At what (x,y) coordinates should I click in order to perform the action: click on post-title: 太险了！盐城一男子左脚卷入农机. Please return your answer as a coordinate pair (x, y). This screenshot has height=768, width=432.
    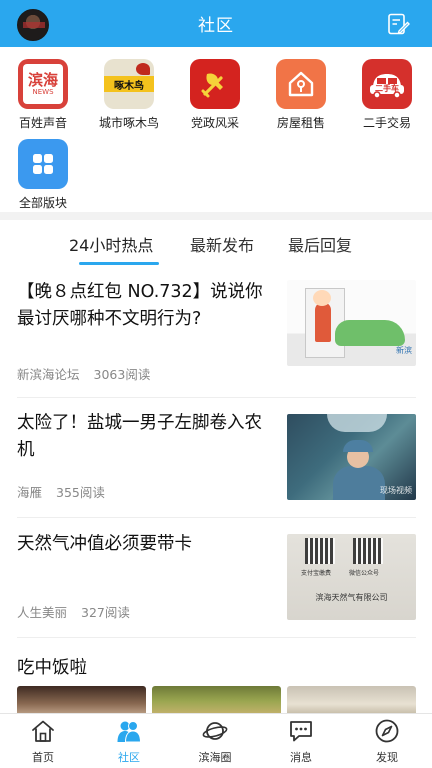
    Looking at the image, I should click on (139, 436).